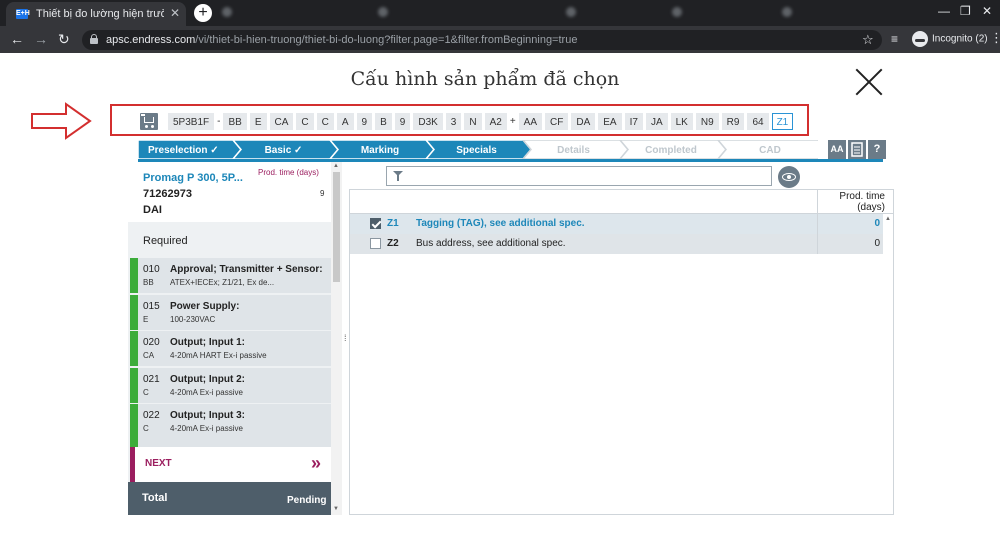 The width and height of the screenshot is (1000, 534). Describe the element at coordinates (681, 121) in the screenshot. I see `code-chip: LK` at that location.